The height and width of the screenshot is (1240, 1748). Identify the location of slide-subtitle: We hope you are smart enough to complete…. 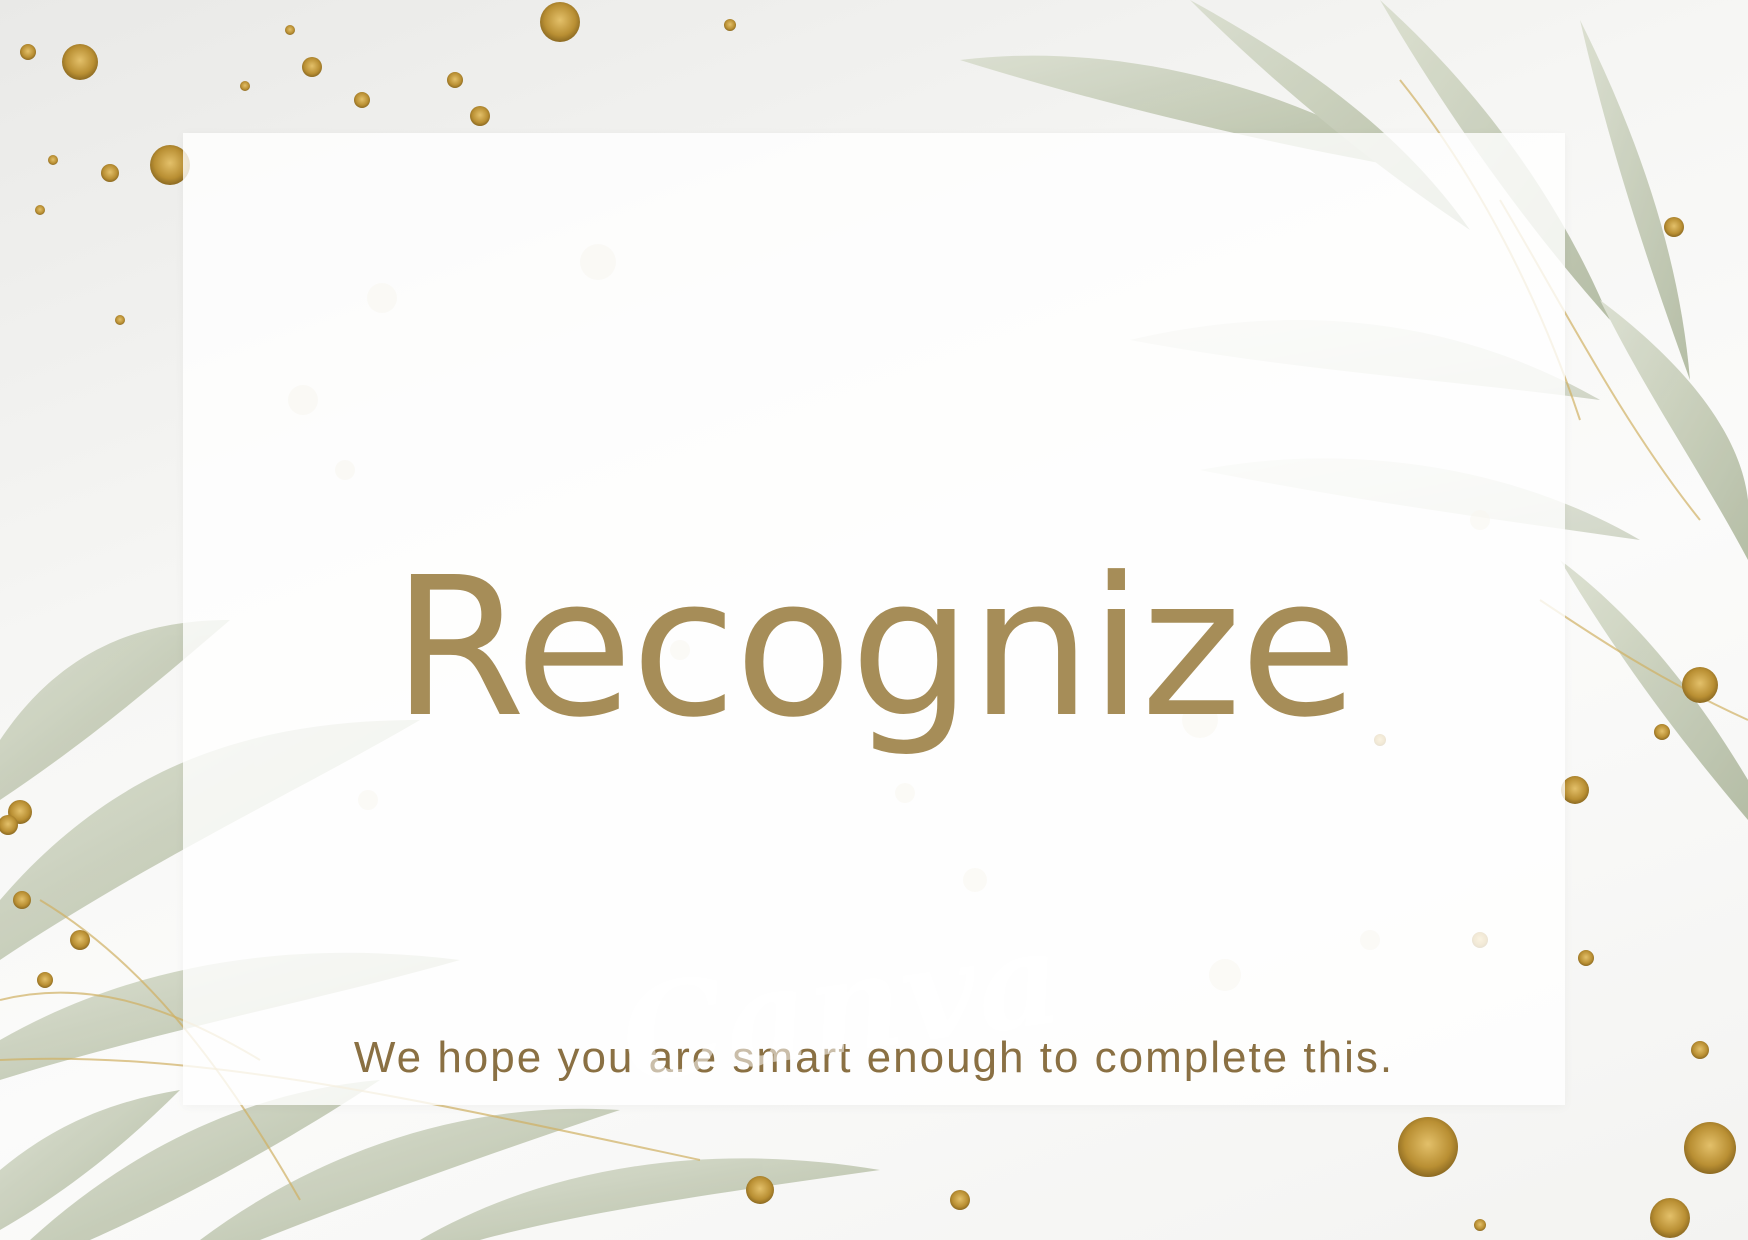
(874, 1057).